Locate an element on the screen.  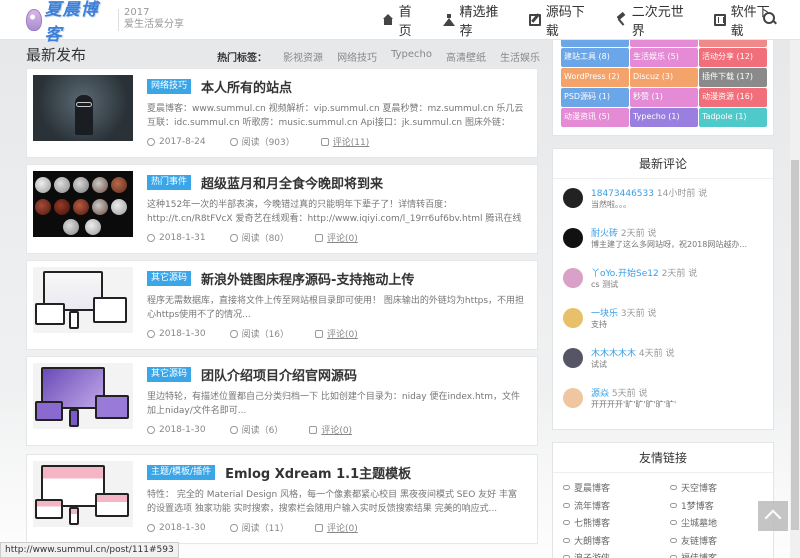
tag-chip: Discuz (3) is located at coordinates (664, 77).